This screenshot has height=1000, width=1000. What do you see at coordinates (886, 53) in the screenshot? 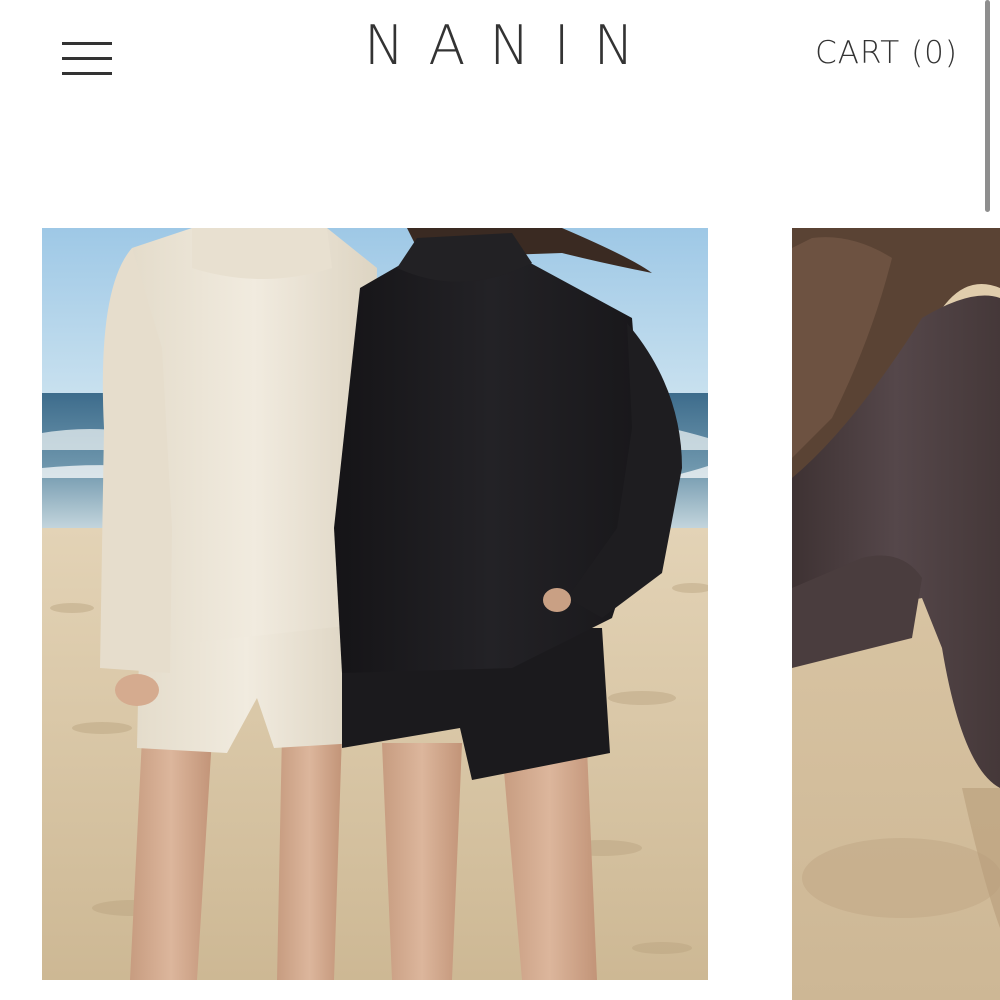
I see `cart-link: CART (0)` at bounding box center [886, 53].